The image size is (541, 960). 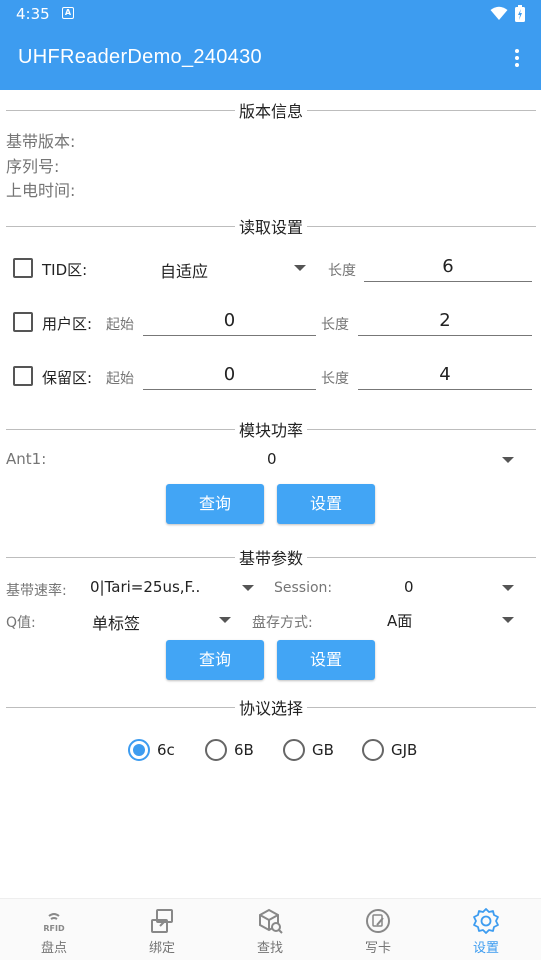 What do you see at coordinates (156, 750) in the screenshot?
I see `protocol-option-6c: 6c` at bounding box center [156, 750].